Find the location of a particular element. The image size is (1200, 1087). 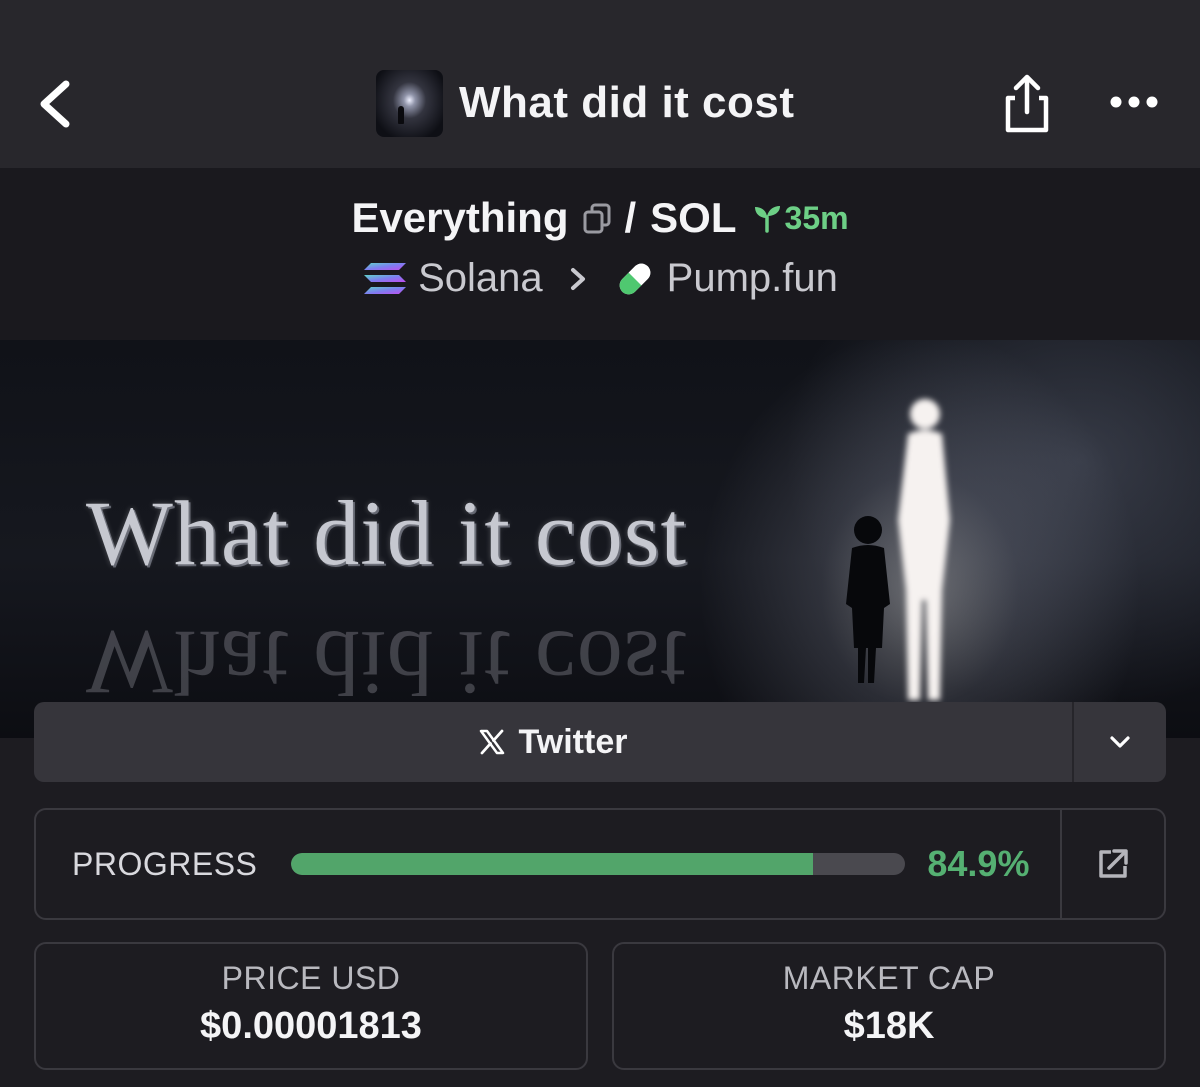

share-icon is located at coordinates (1027, 104).